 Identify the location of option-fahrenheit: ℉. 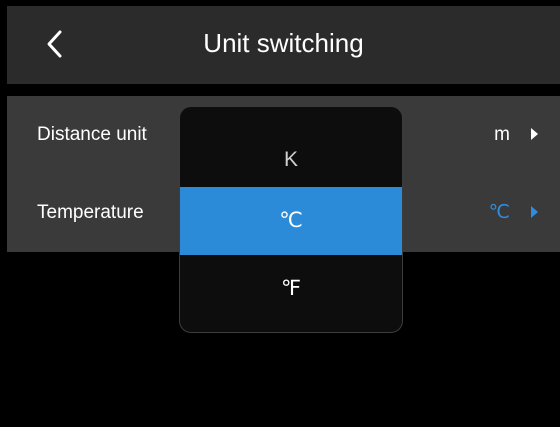
(291, 289).